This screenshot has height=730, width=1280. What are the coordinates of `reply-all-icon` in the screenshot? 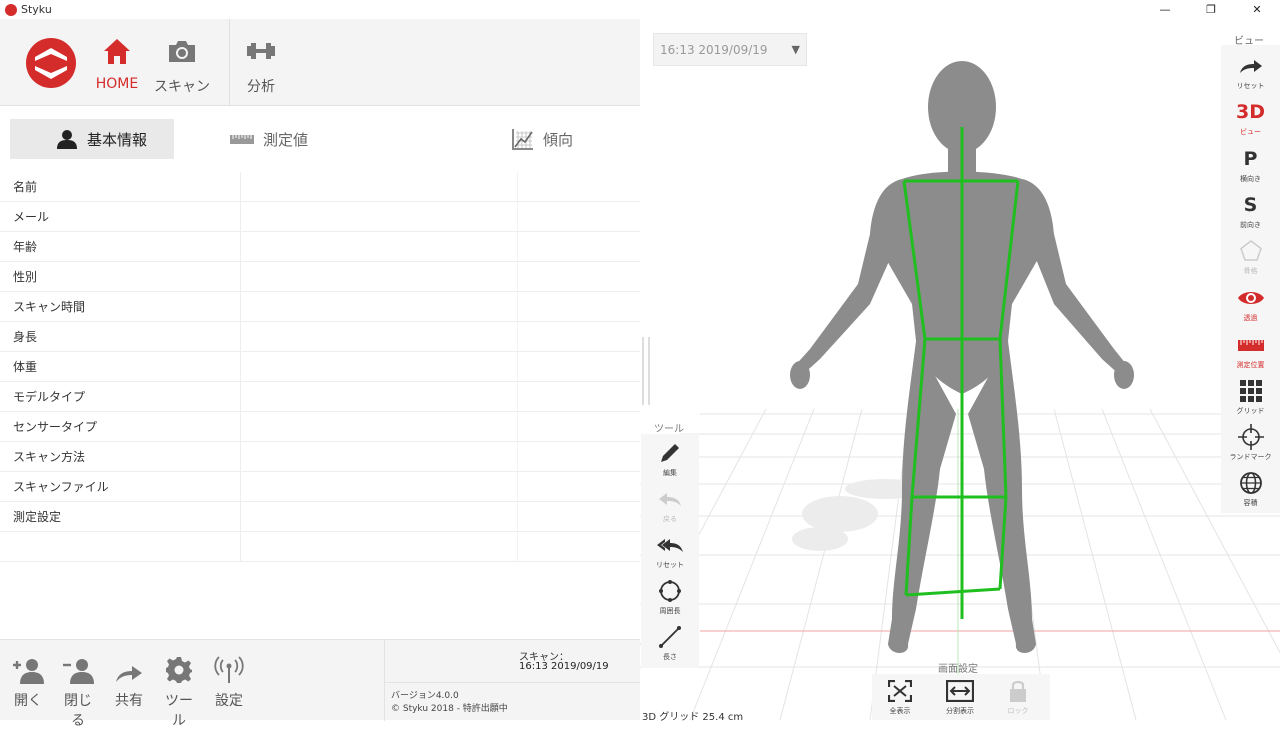 It's located at (670, 545).